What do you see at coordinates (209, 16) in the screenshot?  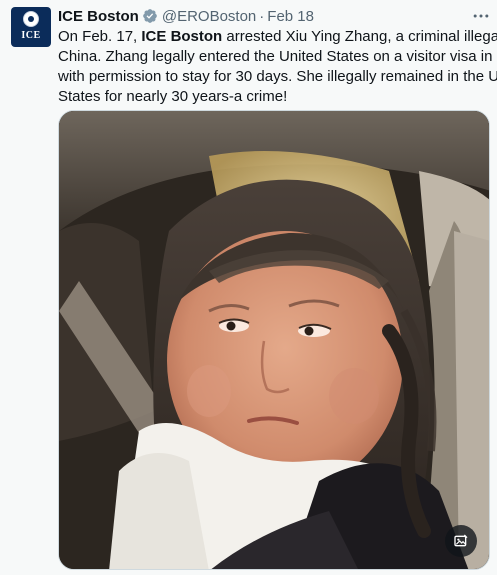 I see `handle: @EROBoston` at bounding box center [209, 16].